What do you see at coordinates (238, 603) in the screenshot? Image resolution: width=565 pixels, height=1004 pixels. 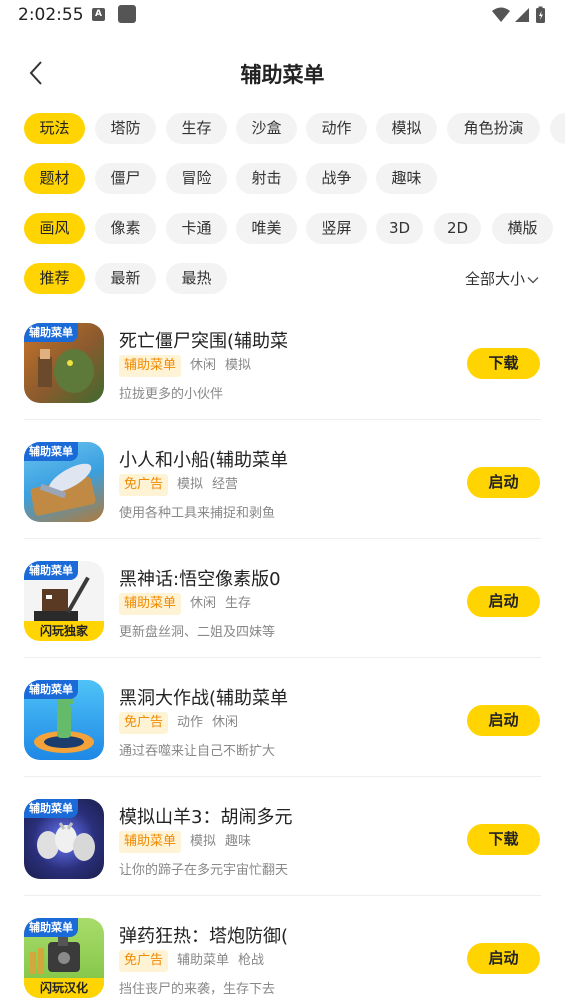 I see `genre-tag: 生存` at bounding box center [238, 603].